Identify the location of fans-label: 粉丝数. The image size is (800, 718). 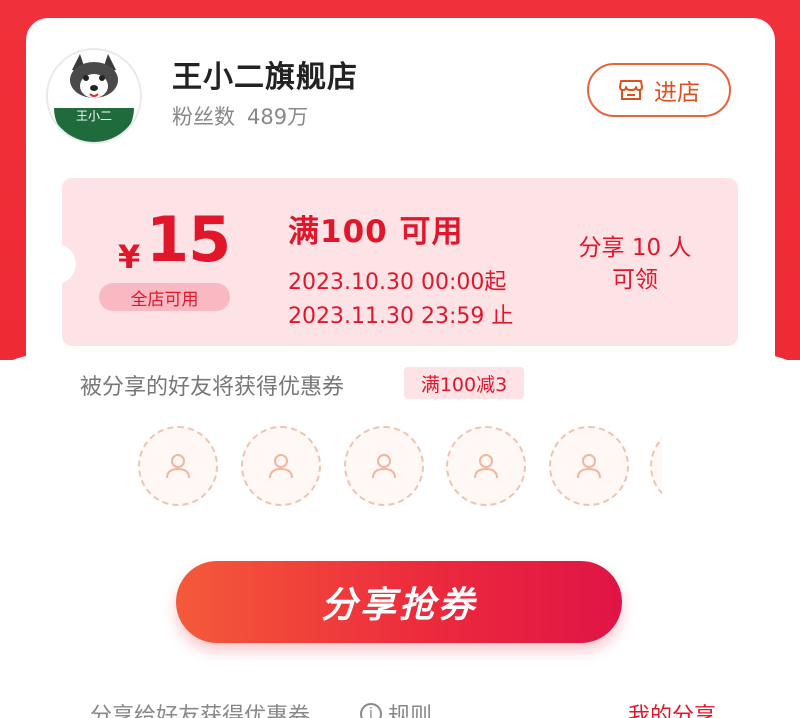
(203, 117).